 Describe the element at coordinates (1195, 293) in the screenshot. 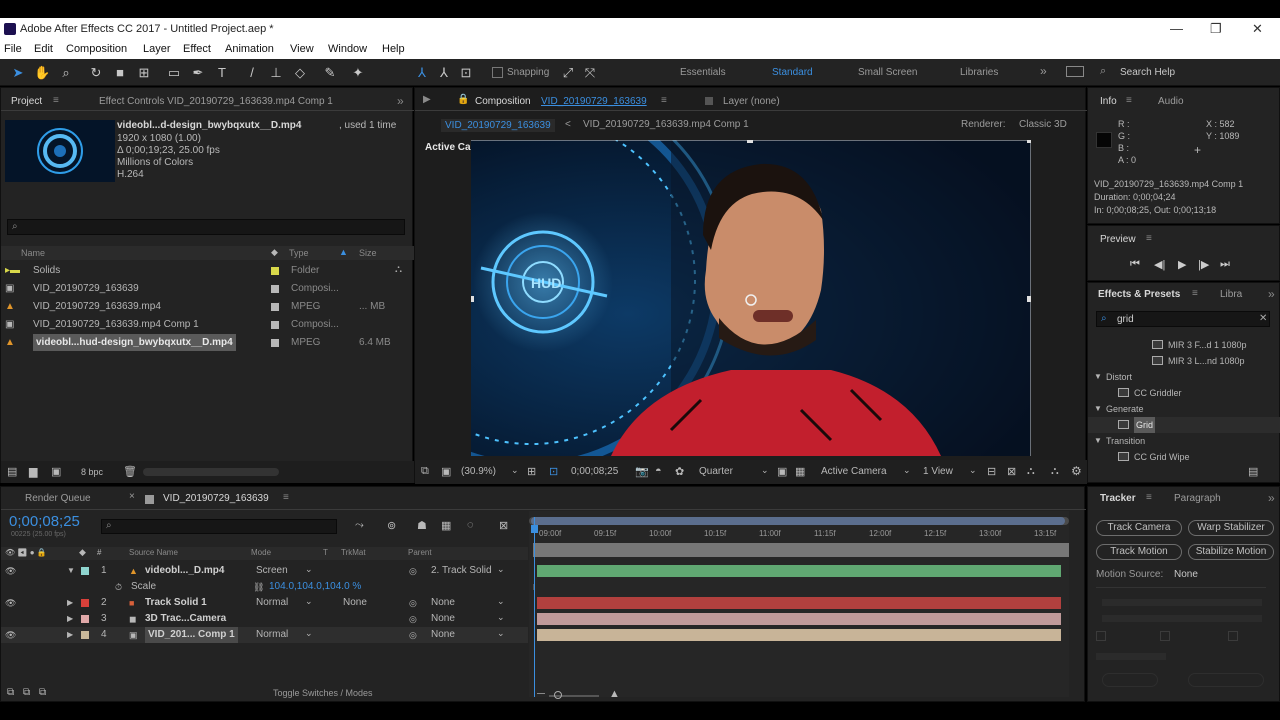

I see `effects-panel-menu-icon: ≡` at that location.